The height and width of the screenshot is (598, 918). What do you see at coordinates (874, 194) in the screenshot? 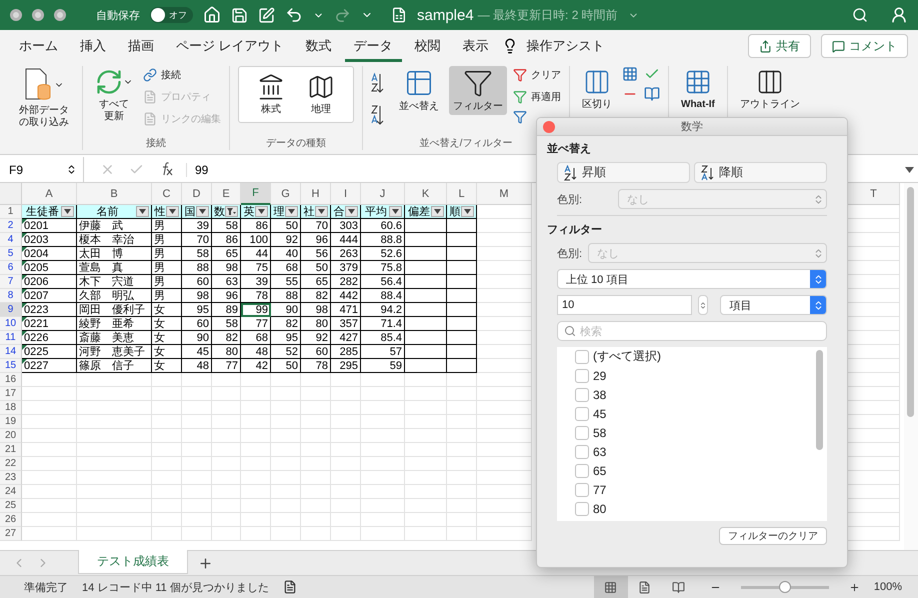
I see `column-header: T` at bounding box center [874, 194].